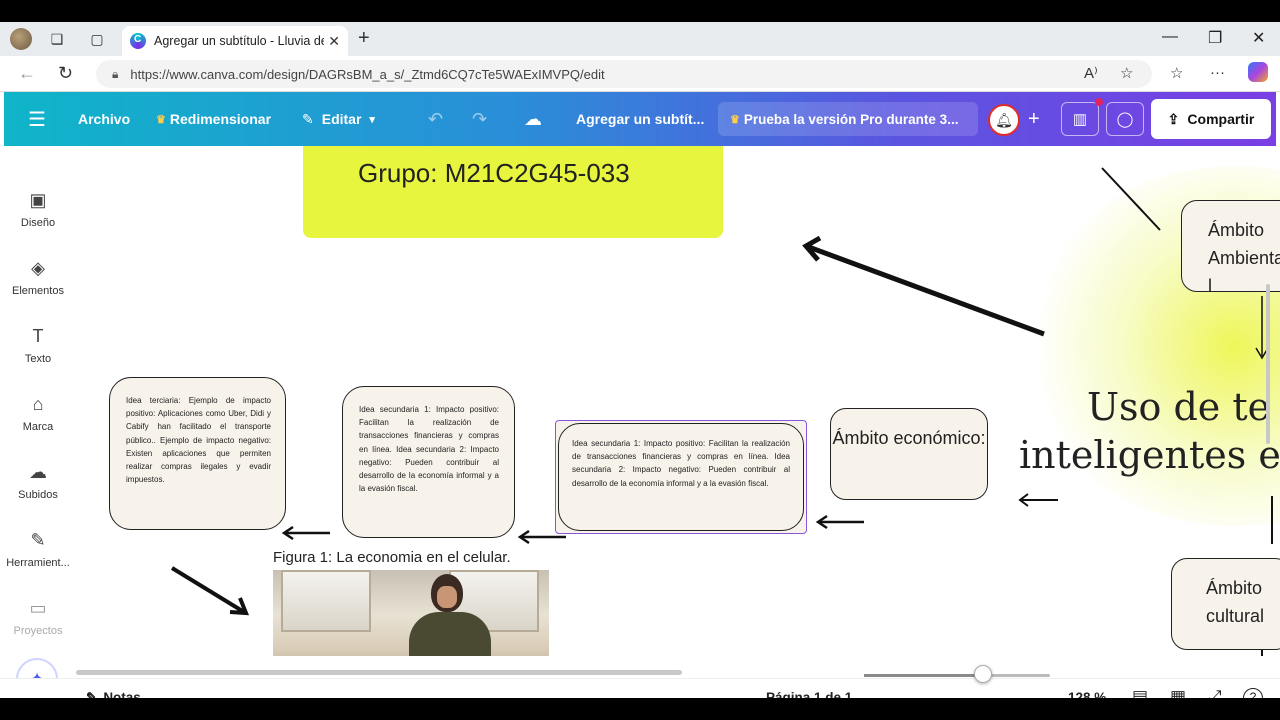 The width and height of the screenshot is (1280, 720). I want to click on layout-icon: ▣, so click(38, 200).